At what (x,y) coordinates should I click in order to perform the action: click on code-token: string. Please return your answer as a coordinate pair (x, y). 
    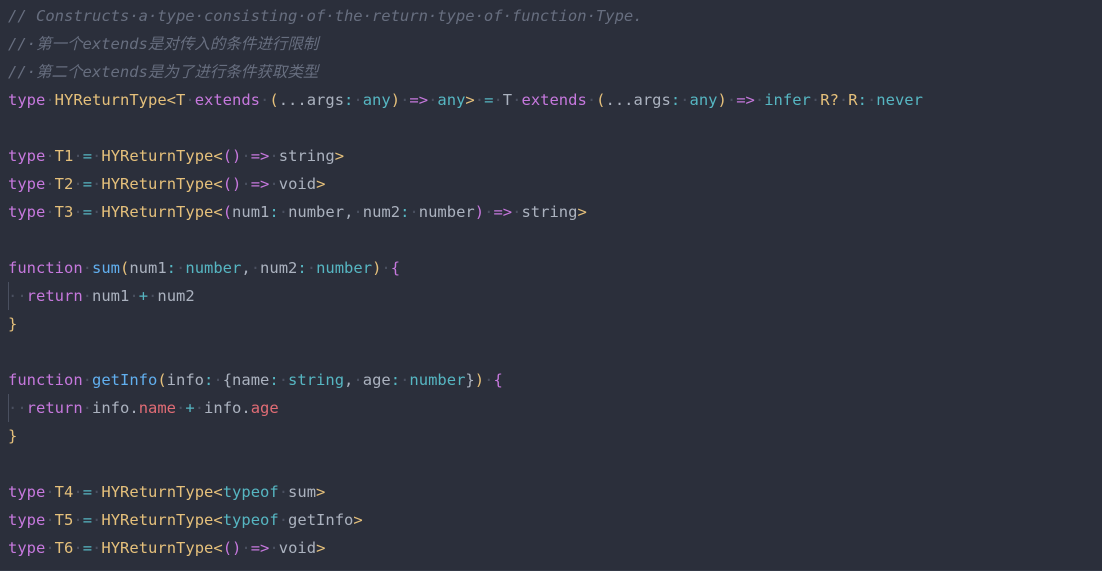
    Looking at the image, I should click on (549, 212).